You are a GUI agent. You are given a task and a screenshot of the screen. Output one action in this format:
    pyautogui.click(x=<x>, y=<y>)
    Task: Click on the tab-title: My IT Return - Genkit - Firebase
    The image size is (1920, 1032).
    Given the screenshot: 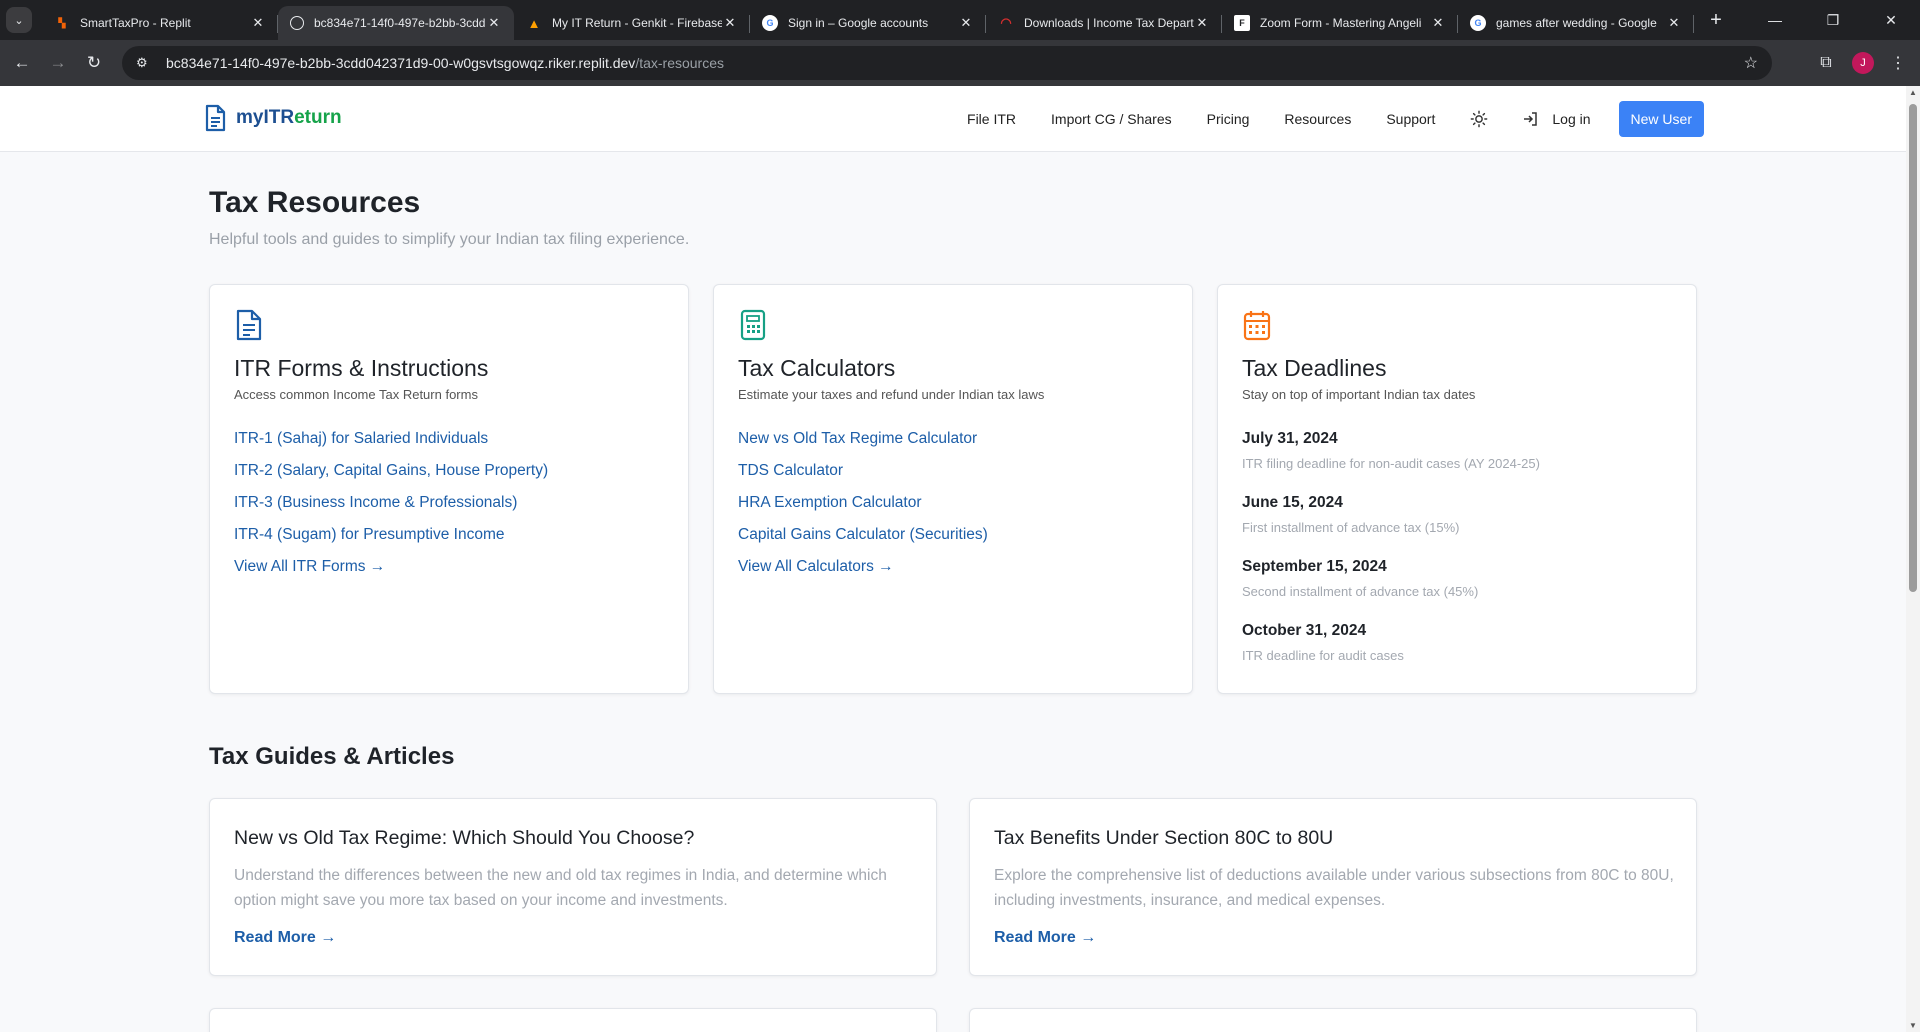 What is the action you would take?
    pyautogui.click(x=637, y=23)
    